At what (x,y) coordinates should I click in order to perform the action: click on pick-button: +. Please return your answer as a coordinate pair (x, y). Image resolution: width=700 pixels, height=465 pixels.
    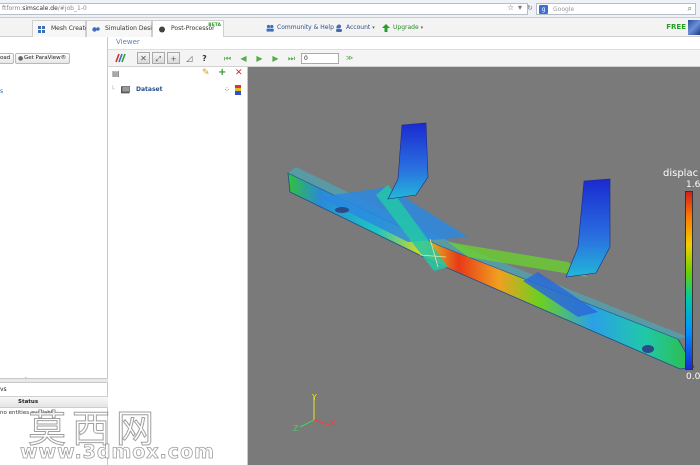
    Looking at the image, I should click on (173, 58).